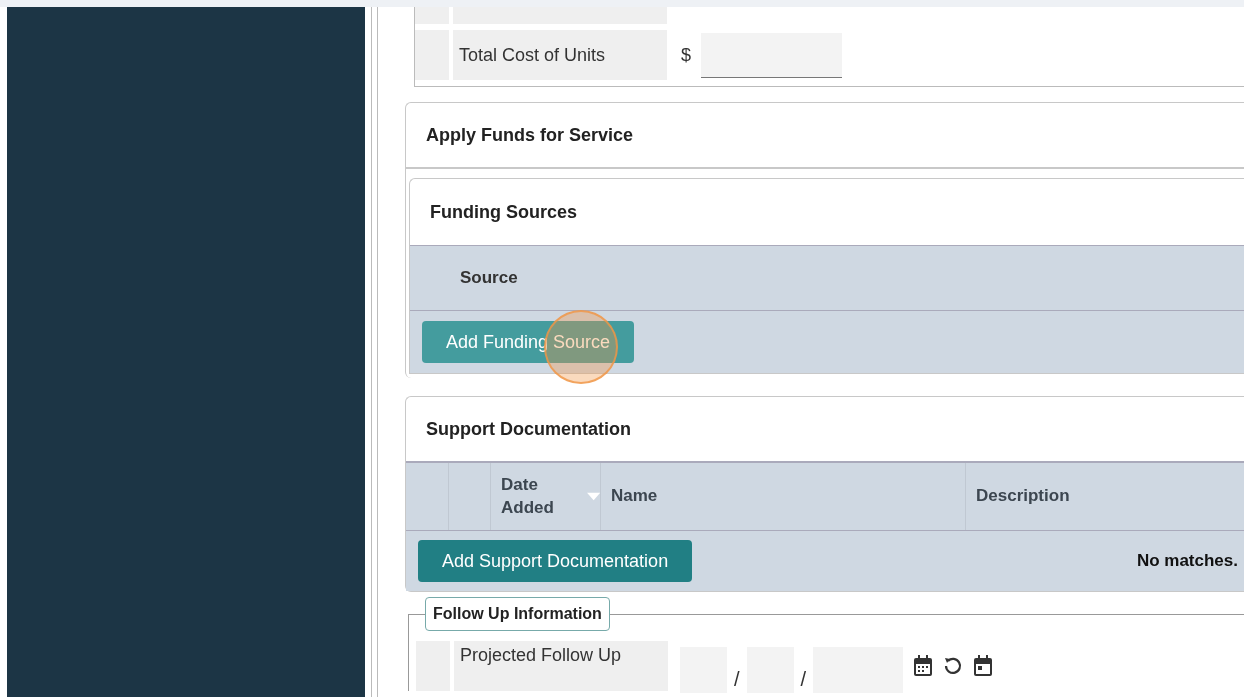  What do you see at coordinates (783, 496) in the screenshot?
I see `column-header: Name` at bounding box center [783, 496].